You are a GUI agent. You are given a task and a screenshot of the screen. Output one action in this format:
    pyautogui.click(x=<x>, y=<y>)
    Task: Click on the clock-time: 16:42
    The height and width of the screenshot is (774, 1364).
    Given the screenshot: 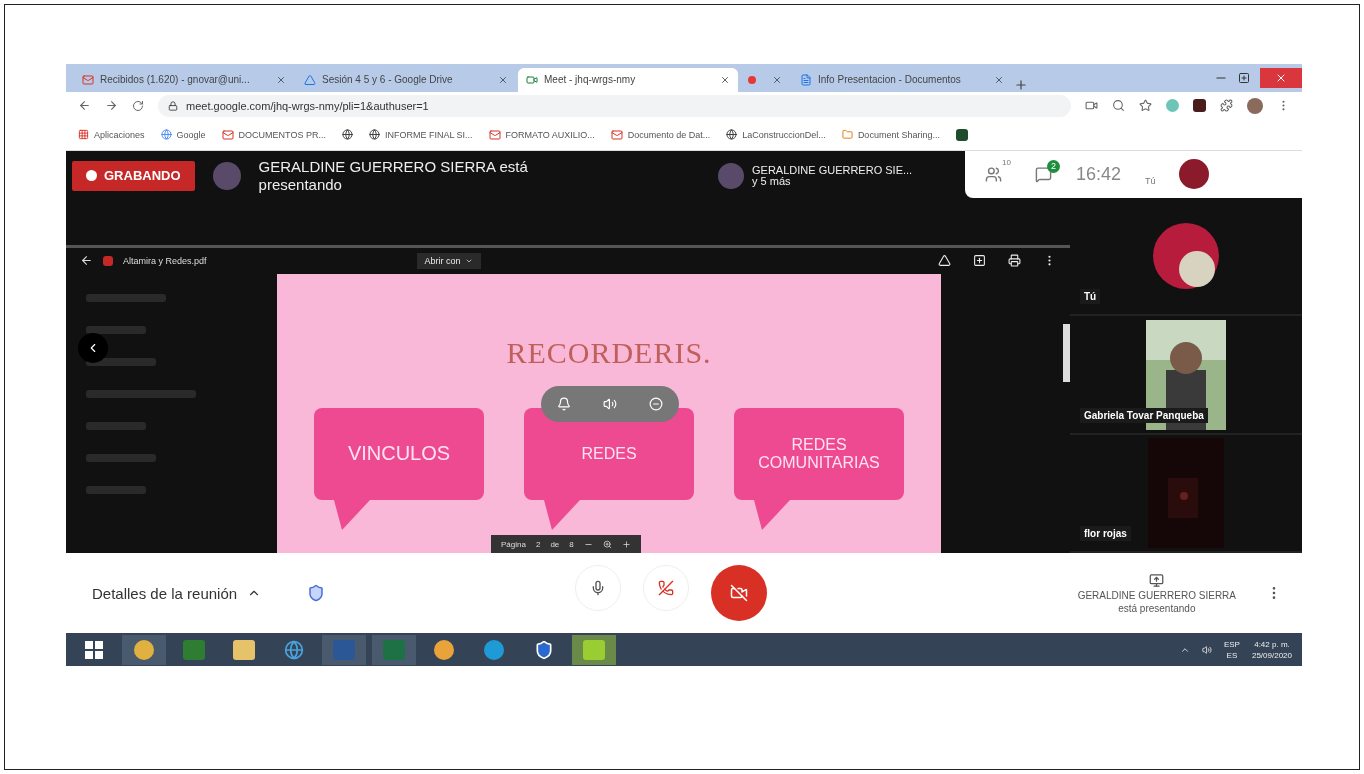 What is the action you would take?
    pyautogui.click(x=1098, y=174)
    